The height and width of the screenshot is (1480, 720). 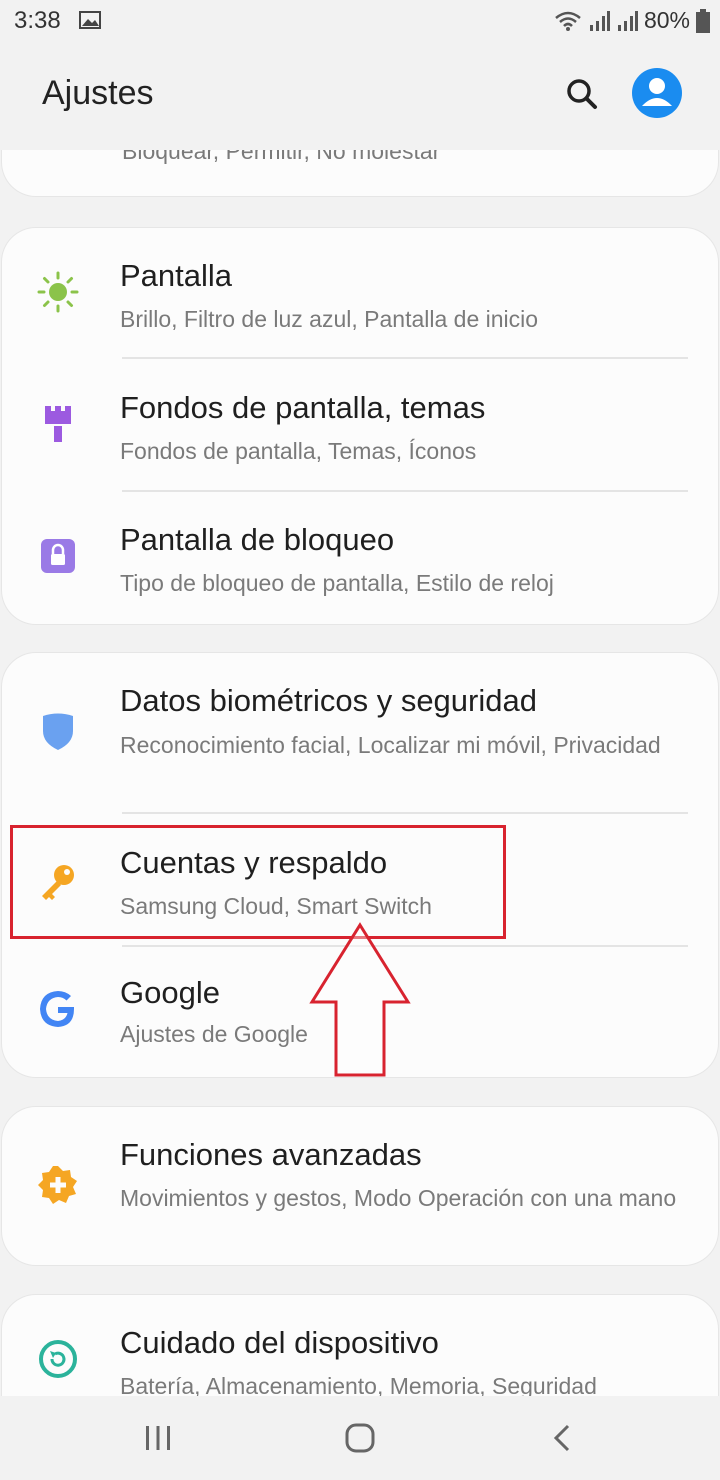 I want to click on search-icon, so click(x=582, y=94).